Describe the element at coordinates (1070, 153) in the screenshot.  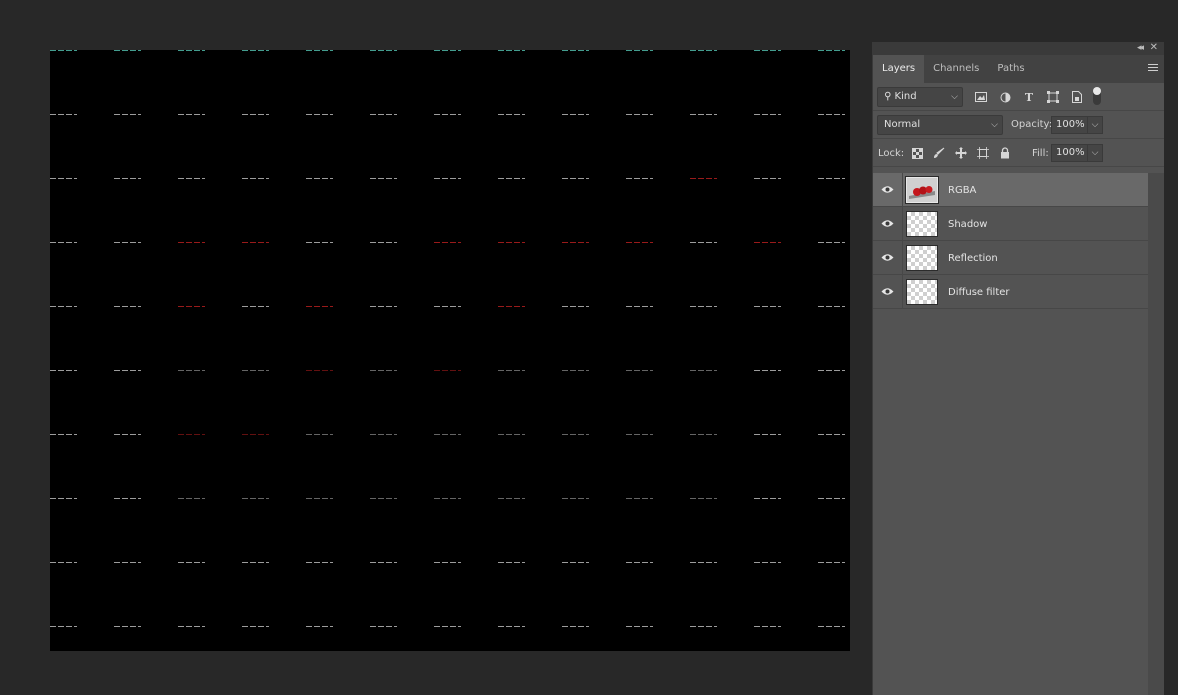
I see `fill-field: 100%` at that location.